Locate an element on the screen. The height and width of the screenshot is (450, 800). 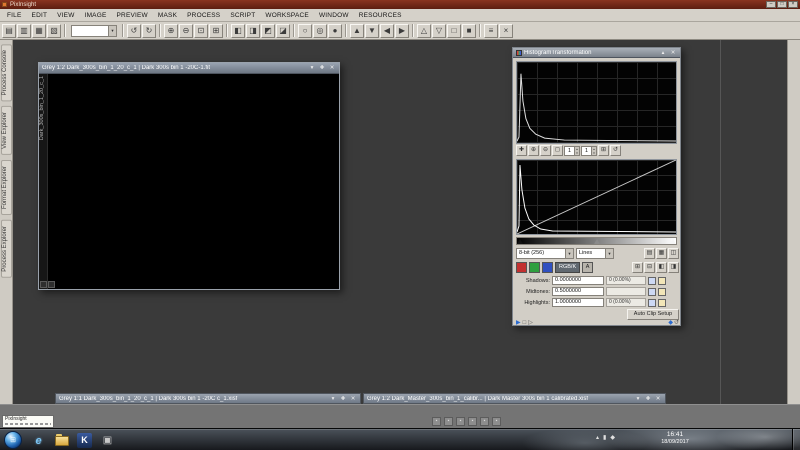
track-icon: ✚ is located at coordinates (521, 150).